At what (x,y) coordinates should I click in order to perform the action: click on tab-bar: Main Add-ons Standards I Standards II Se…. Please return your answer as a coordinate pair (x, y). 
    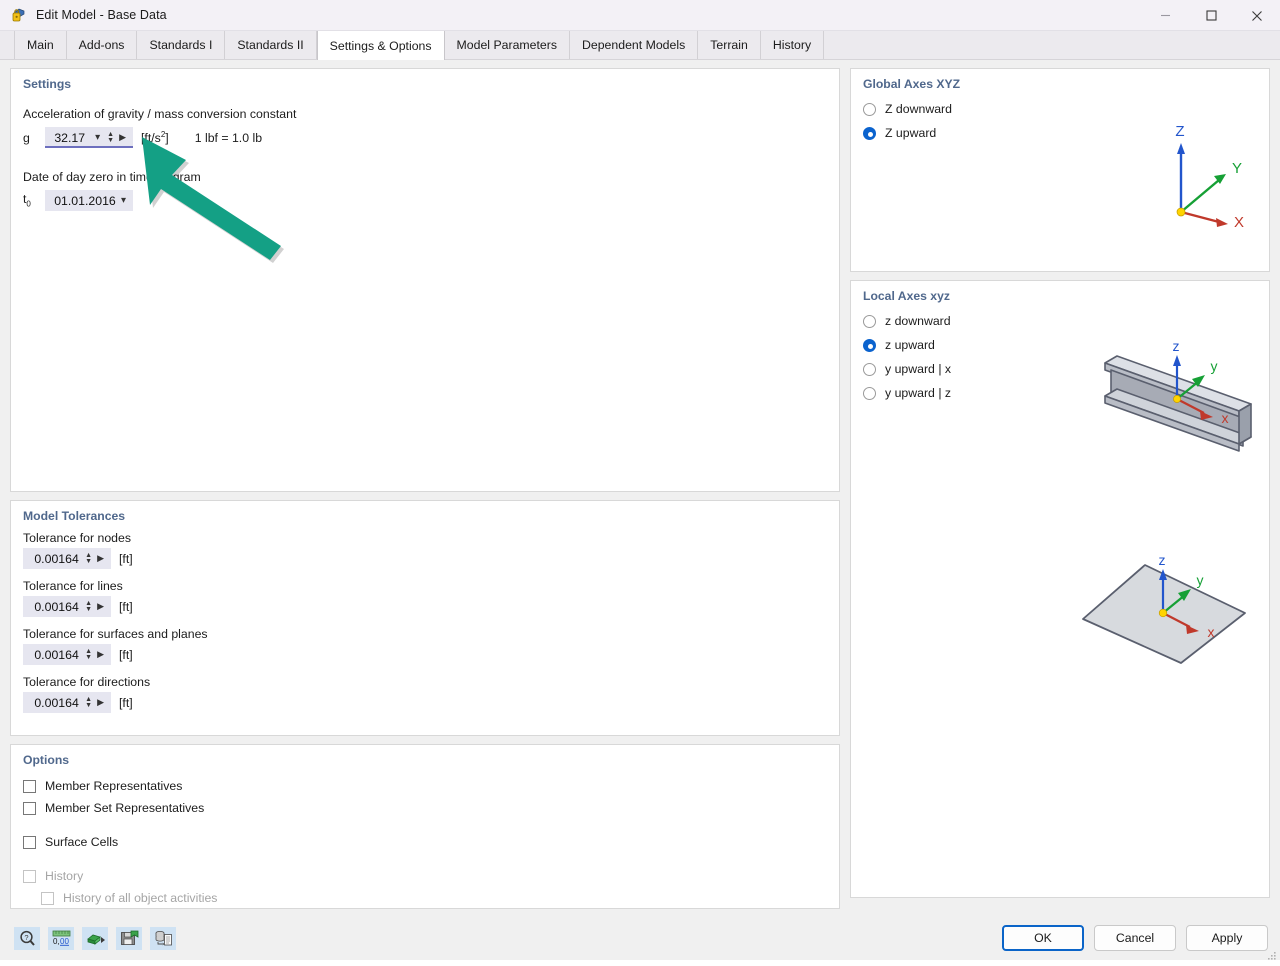
    Looking at the image, I should click on (640, 45).